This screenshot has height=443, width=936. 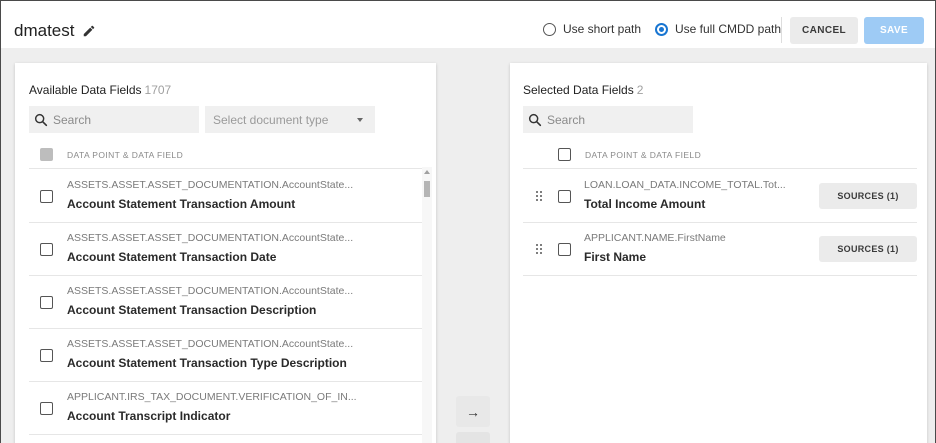 I want to click on header-divider, so click(x=781, y=30).